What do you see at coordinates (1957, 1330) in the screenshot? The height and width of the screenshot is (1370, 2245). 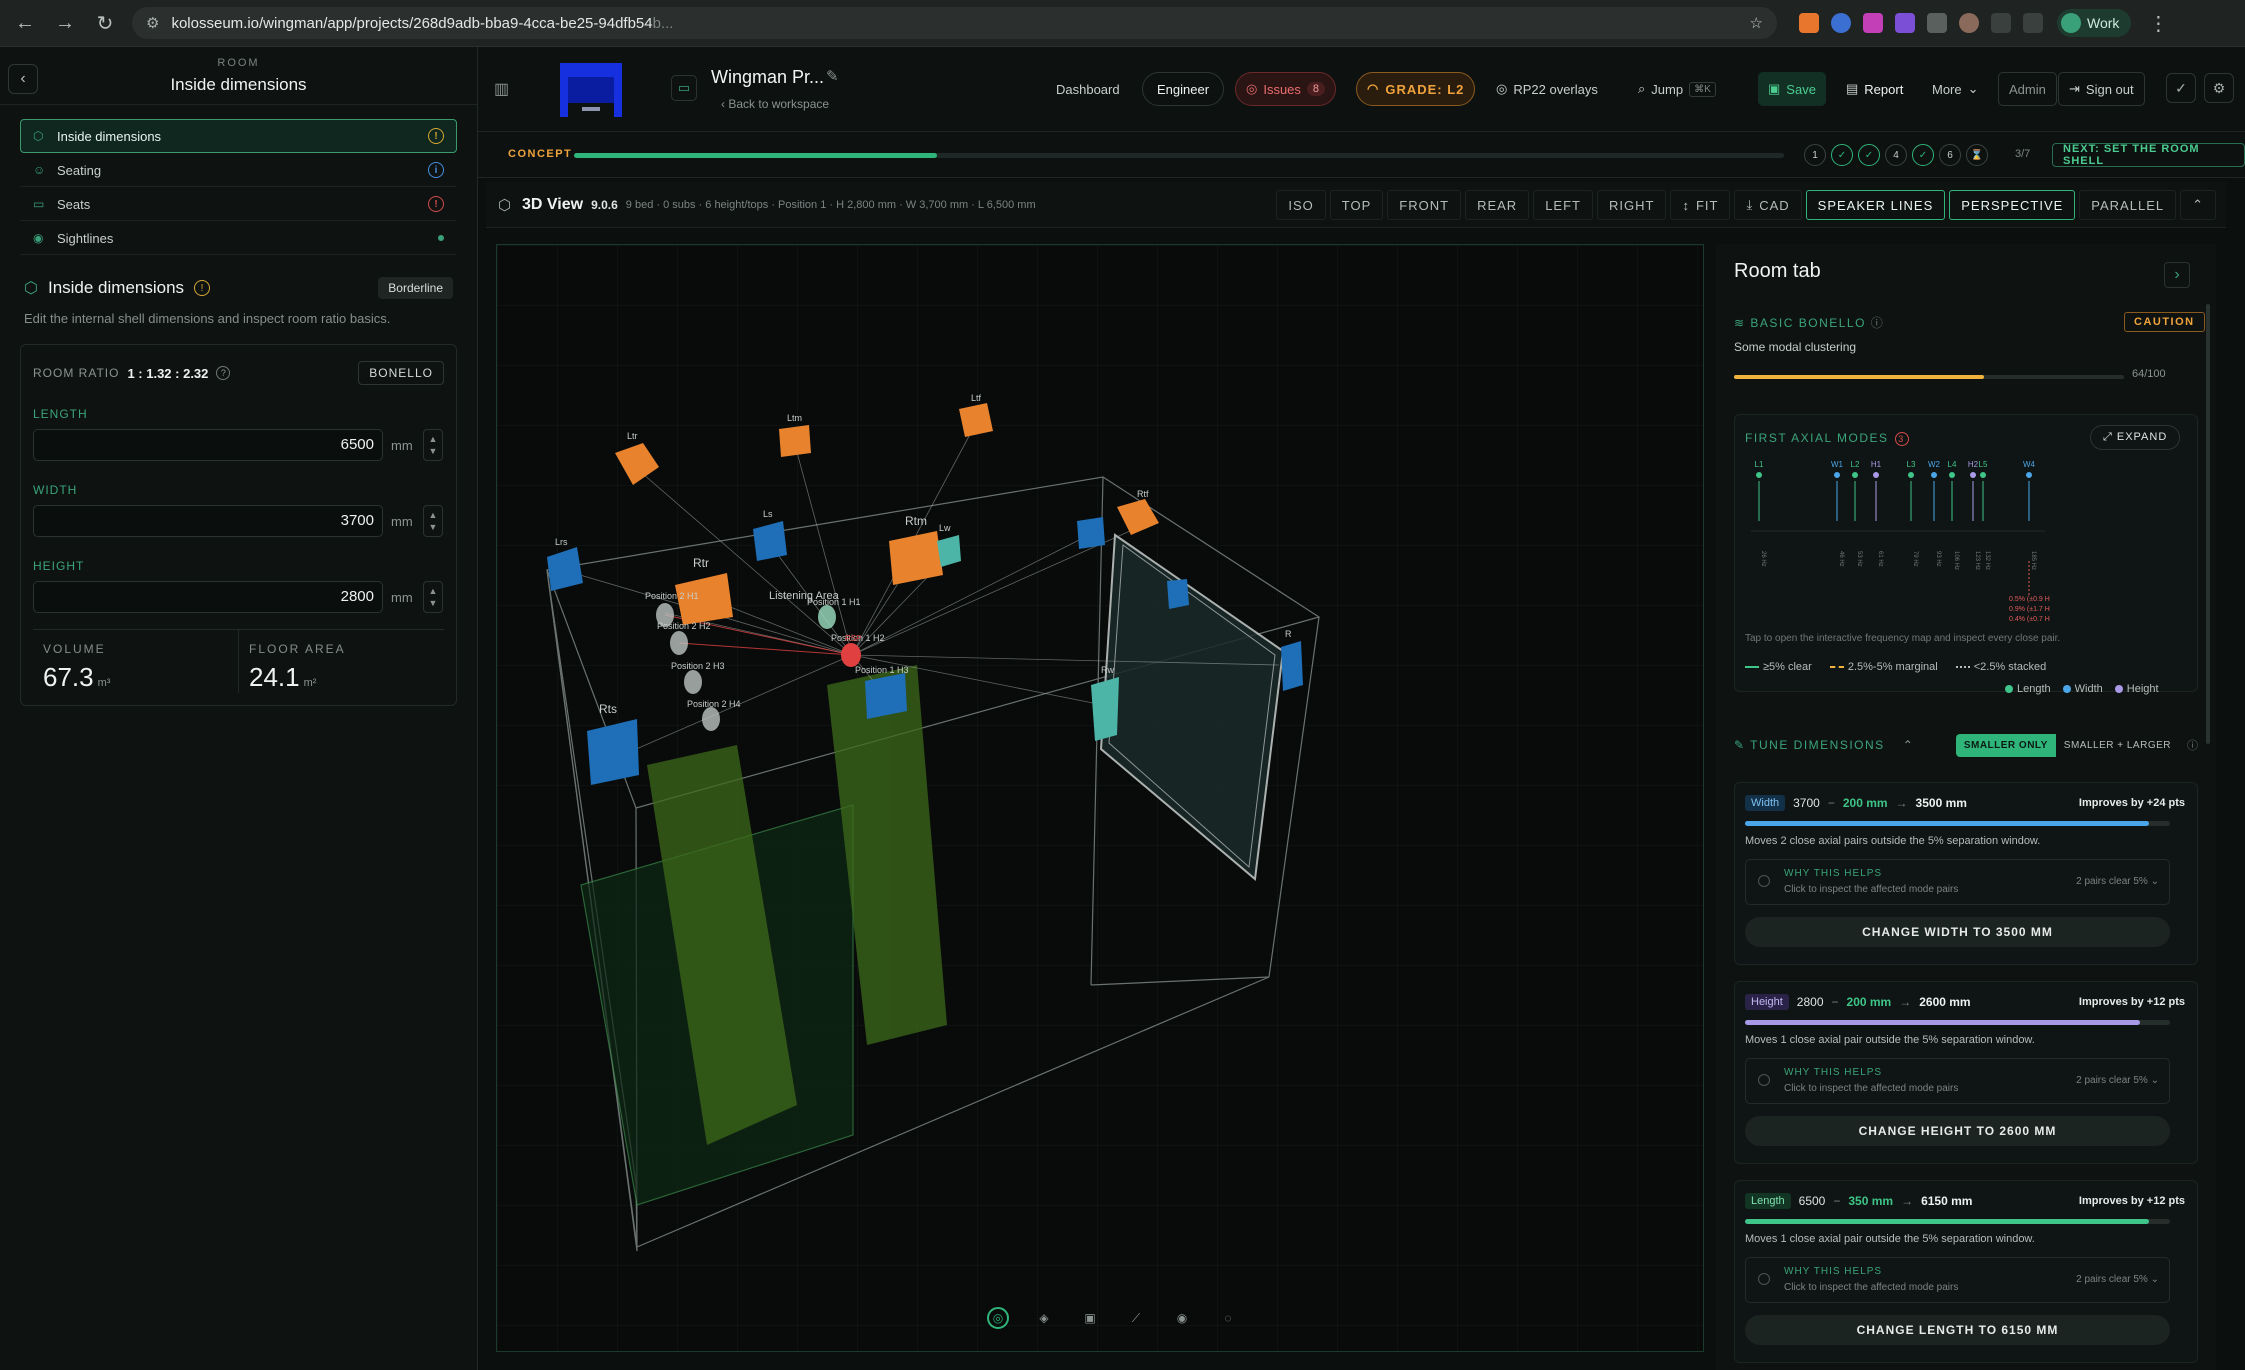 I see `change-length-button: CHANGE LENGTH TO 6150 MM` at bounding box center [1957, 1330].